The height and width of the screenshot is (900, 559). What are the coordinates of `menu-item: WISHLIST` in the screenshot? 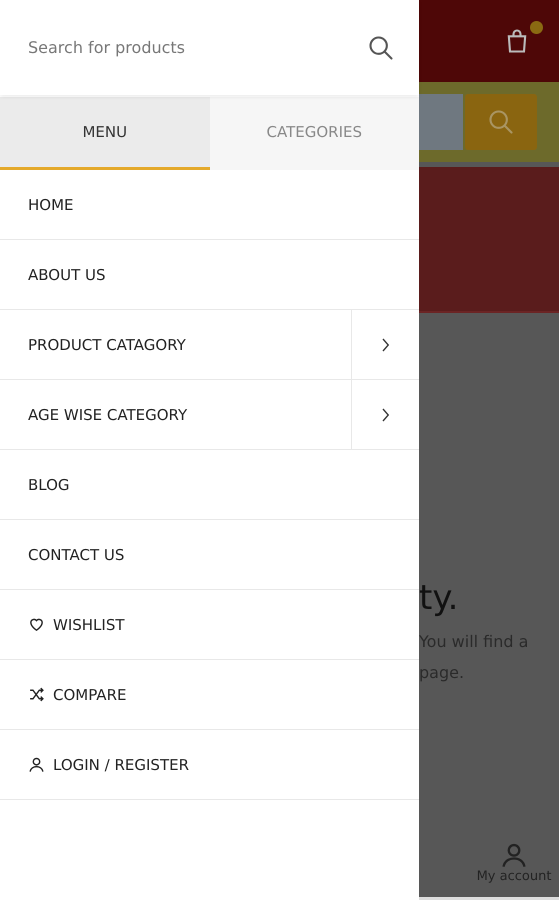 It's located at (209, 624).